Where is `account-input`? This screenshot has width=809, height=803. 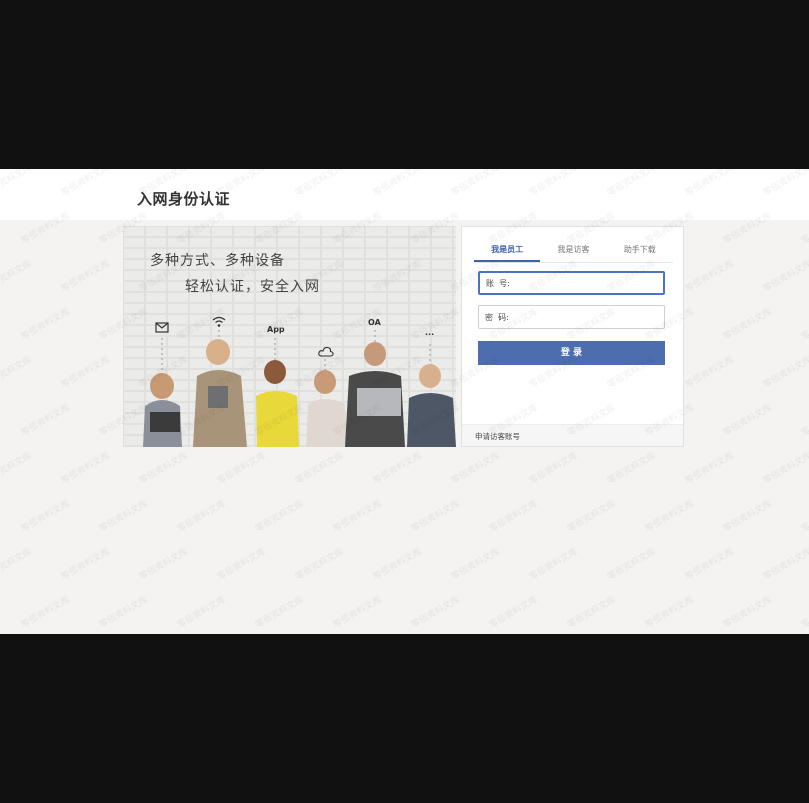
account-input is located at coordinates (586, 283).